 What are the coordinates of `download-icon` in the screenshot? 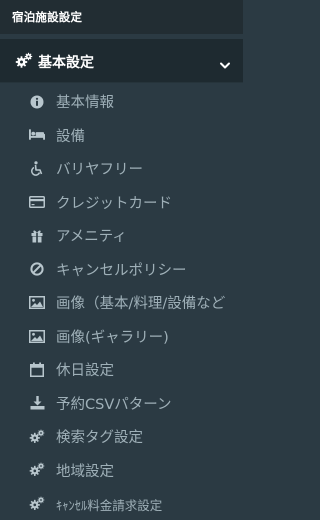 It's located at (37, 403).